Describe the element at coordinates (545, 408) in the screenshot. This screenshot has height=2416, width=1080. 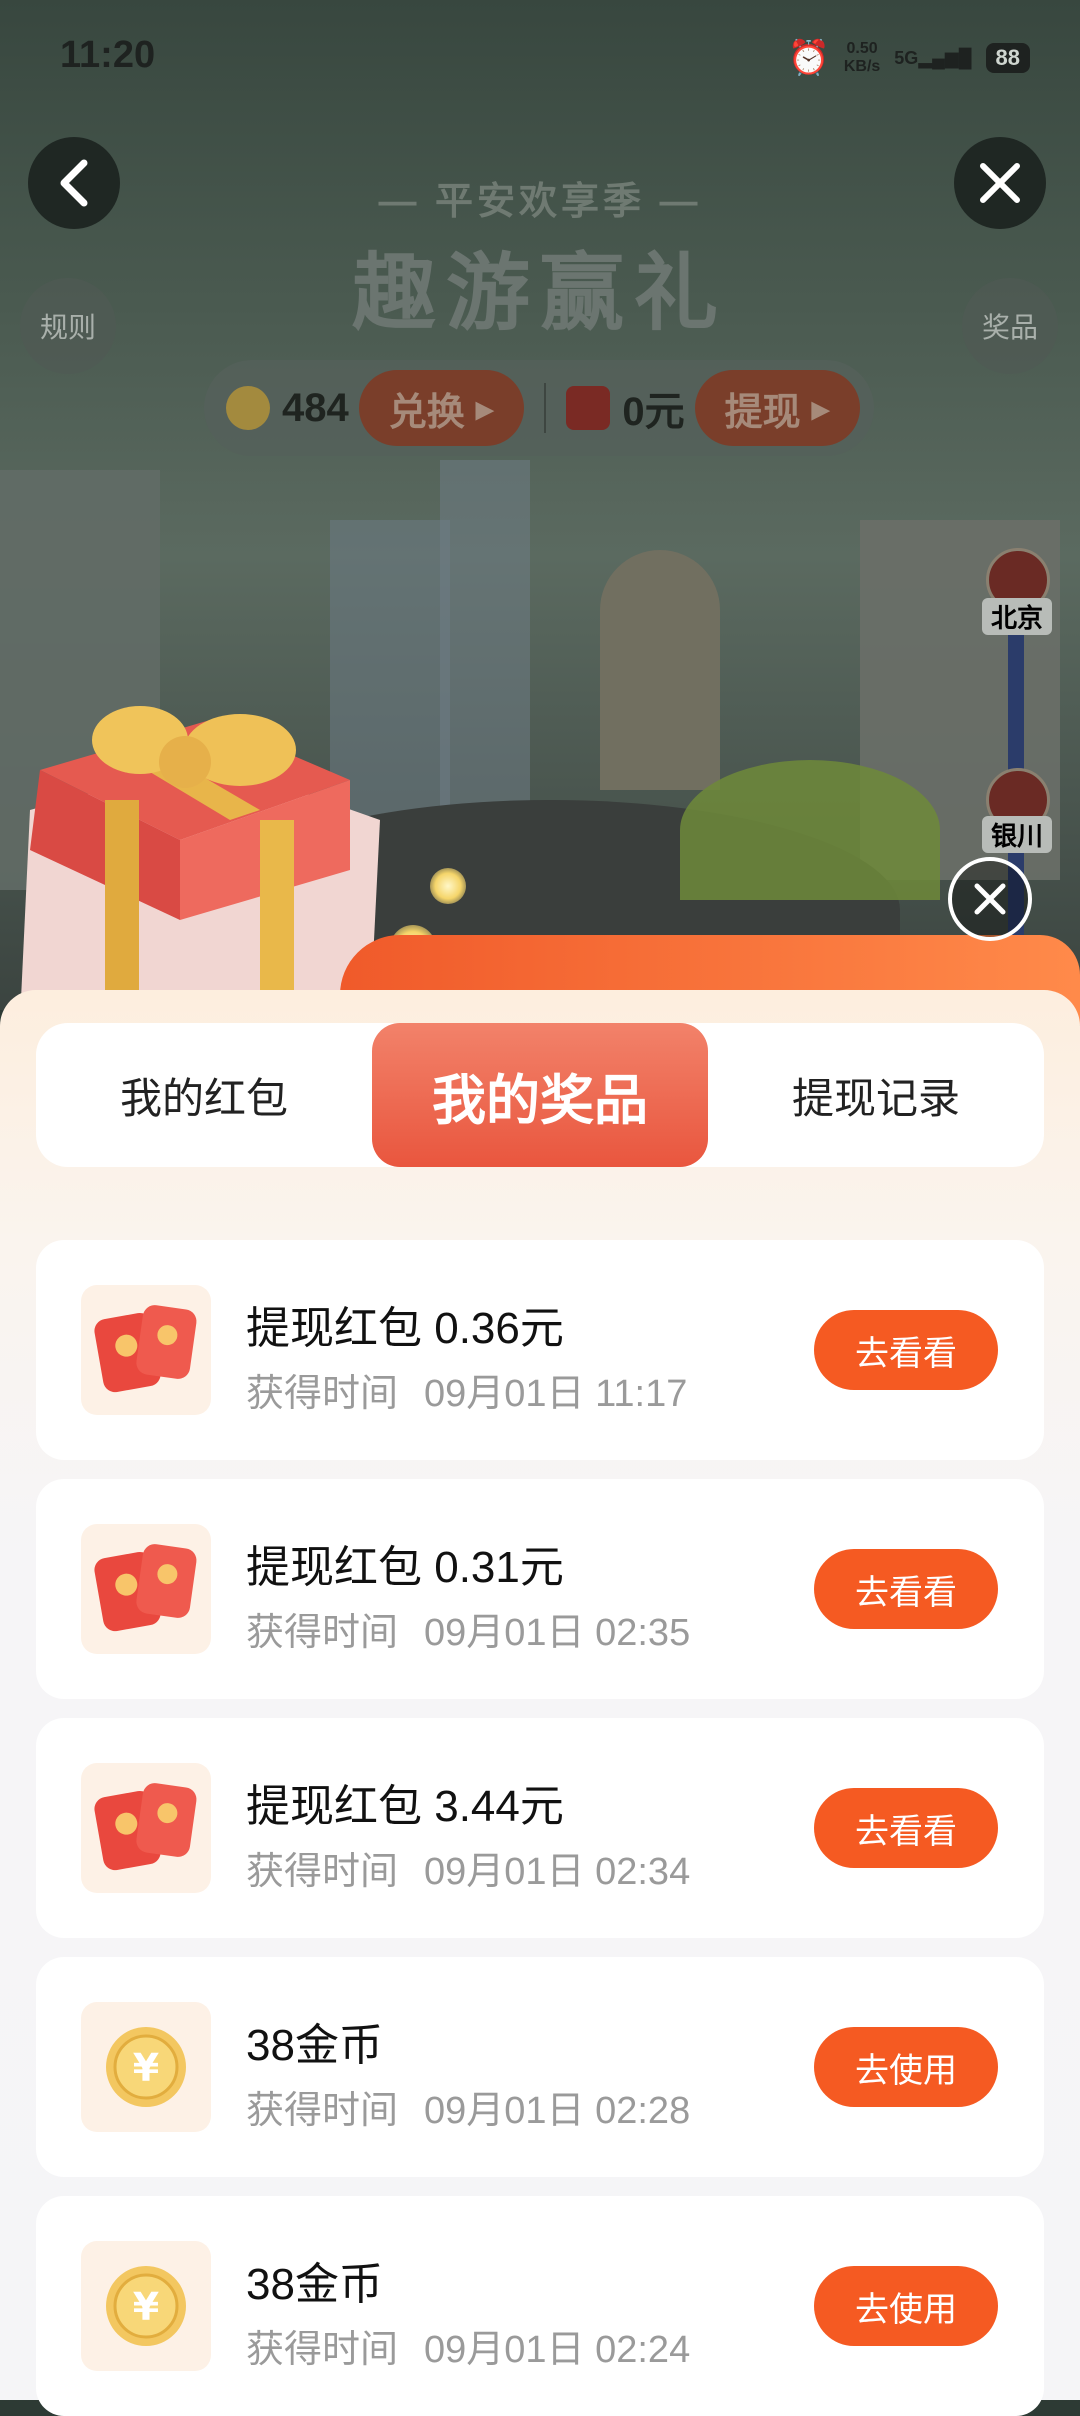
I see `wallet-divider` at that location.